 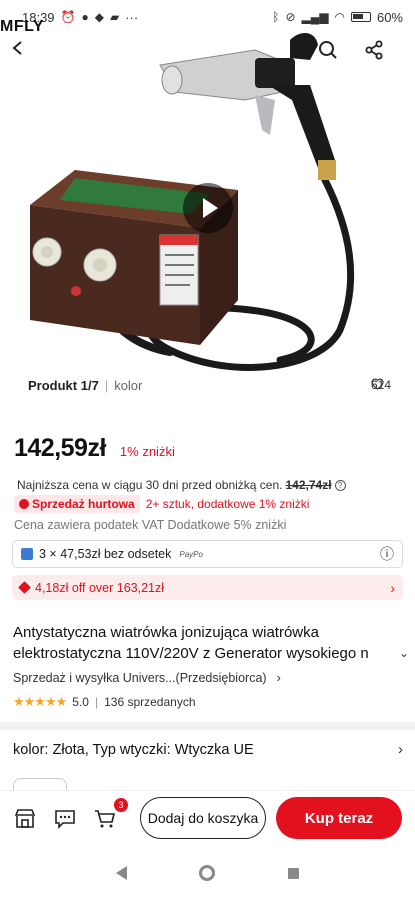 I want to click on chat-button, so click(x=65, y=819).